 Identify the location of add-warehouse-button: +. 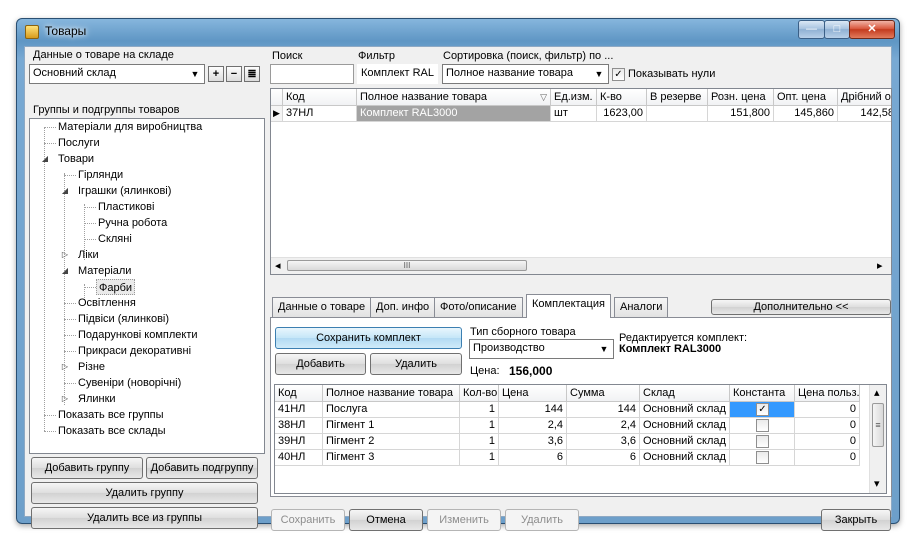
(216, 74).